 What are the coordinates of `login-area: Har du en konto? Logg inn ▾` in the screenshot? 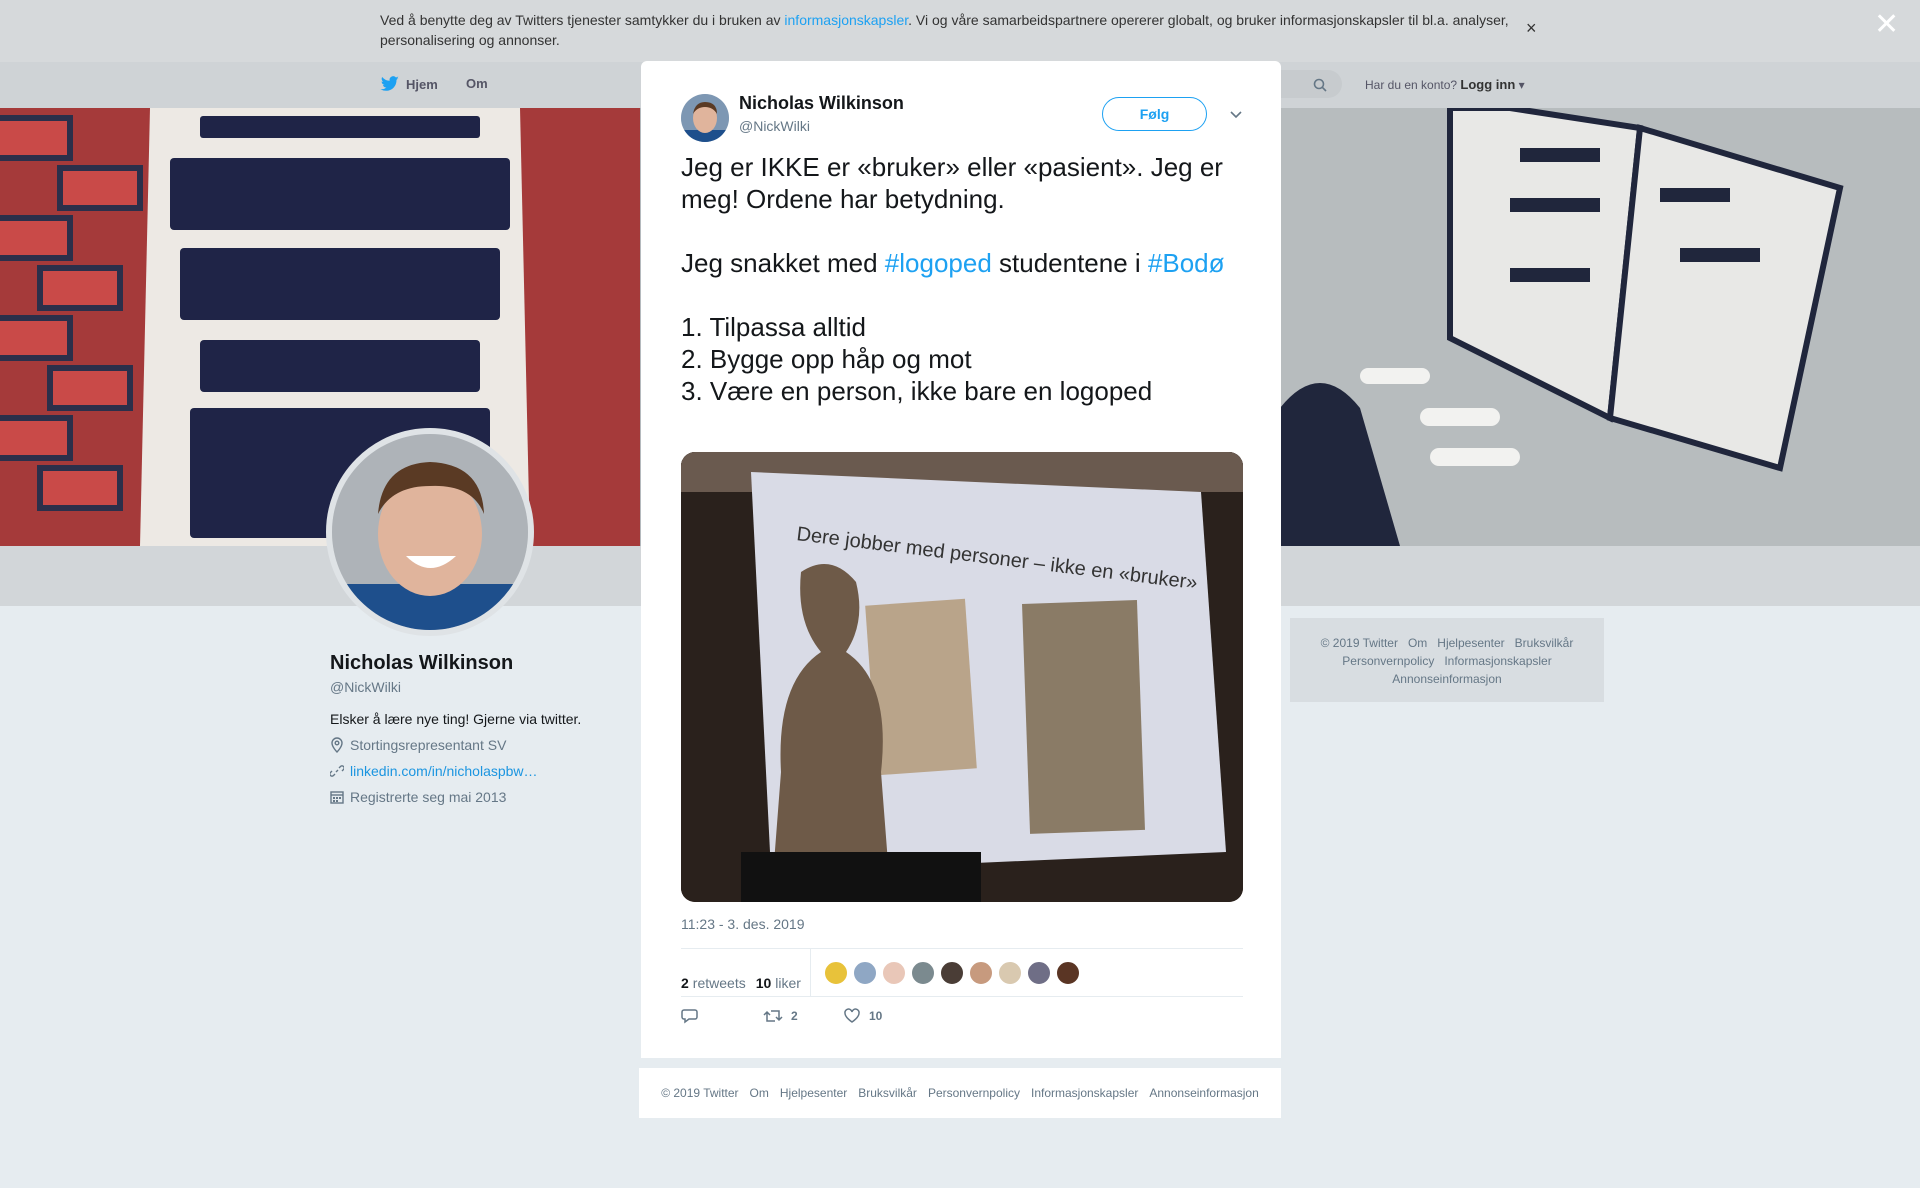 It's located at (1445, 84).